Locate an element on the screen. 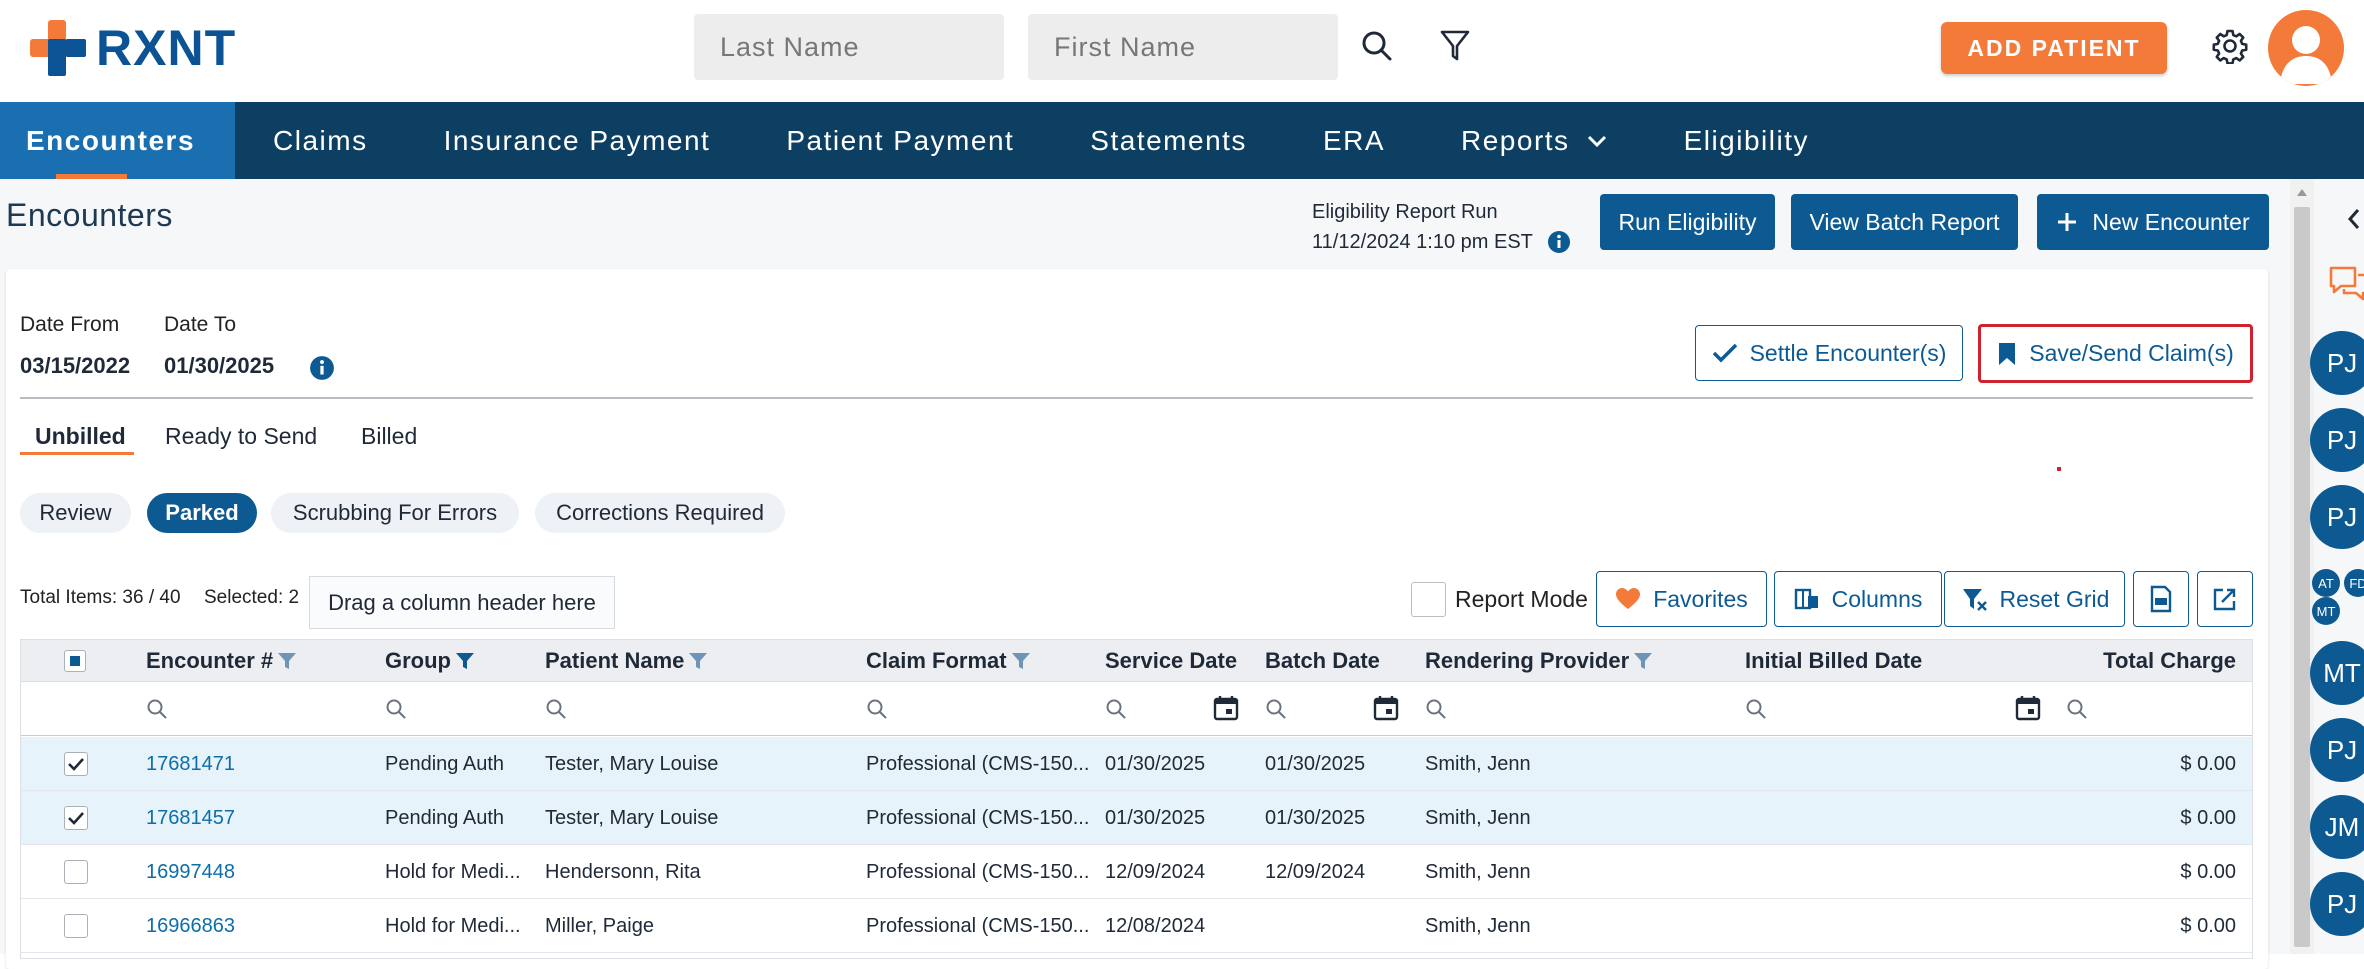 This screenshot has width=2364, height=969. save-send-claims-button: Save/Send Claim(s) is located at coordinates (2115, 353).